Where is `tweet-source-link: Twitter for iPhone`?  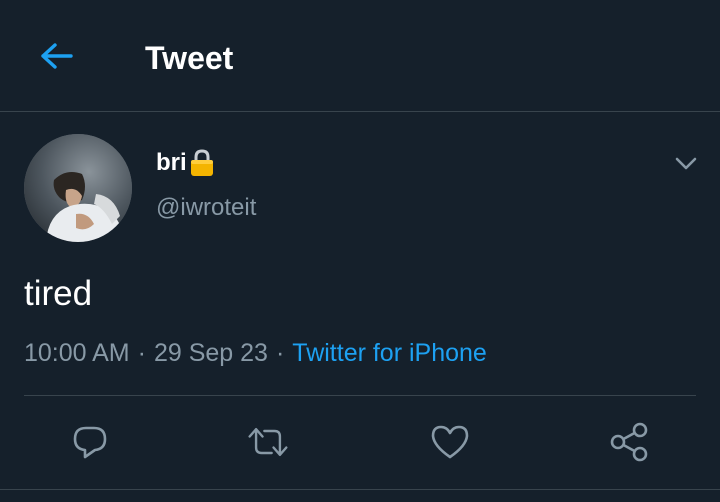
tweet-source-link: Twitter for iPhone is located at coordinates (389, 353).